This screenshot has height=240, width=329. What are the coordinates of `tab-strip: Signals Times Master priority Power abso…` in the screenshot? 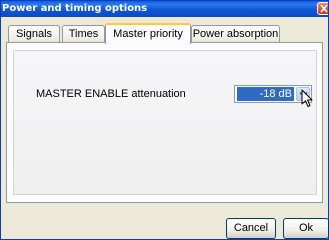 It's located at (164, 33).